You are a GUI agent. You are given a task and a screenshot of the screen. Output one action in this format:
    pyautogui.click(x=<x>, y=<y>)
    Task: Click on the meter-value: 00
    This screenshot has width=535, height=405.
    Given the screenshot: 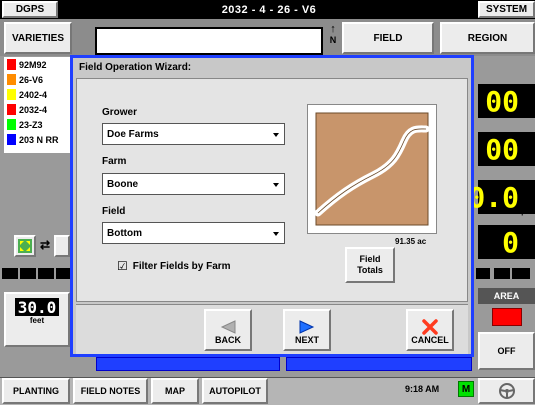 What is the action you would take?
    pyautogui.click(x=506, y=101)
    